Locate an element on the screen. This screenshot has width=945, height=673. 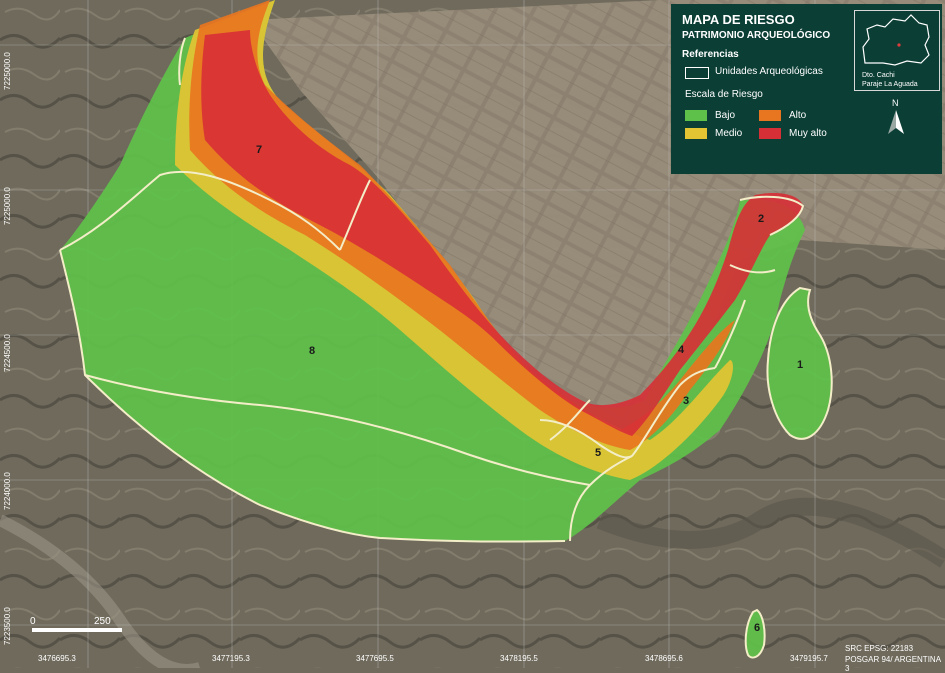
unit-label-2: 2 is located at coordinates (761, 219).